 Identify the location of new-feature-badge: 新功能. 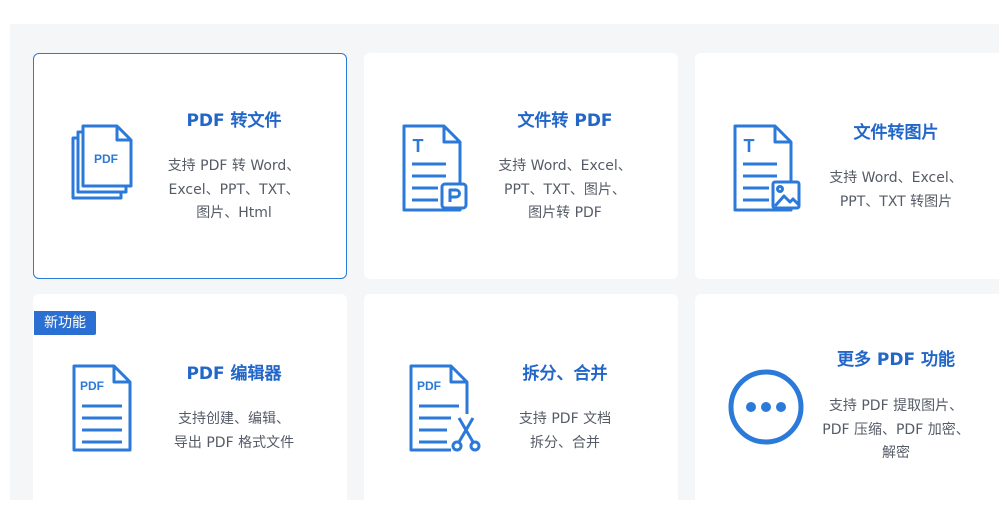
(65, 323).